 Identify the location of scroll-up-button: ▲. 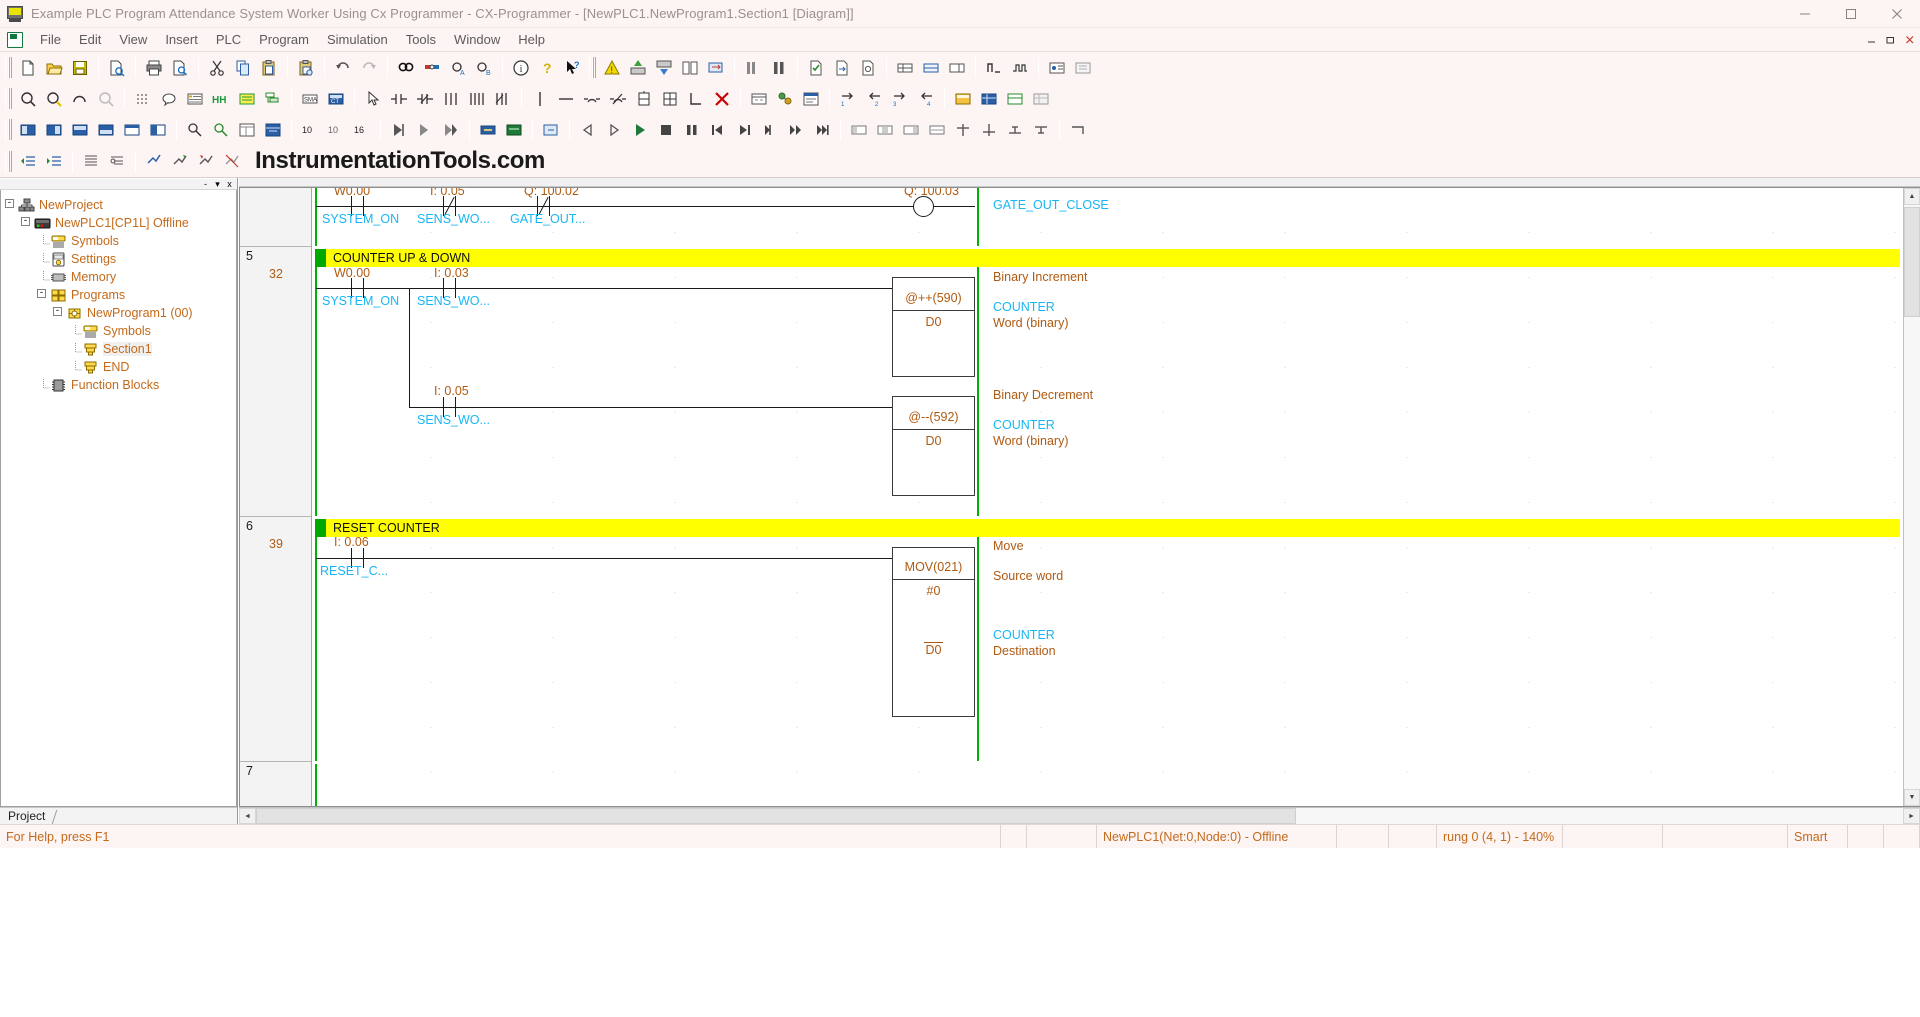
(1912, 196).